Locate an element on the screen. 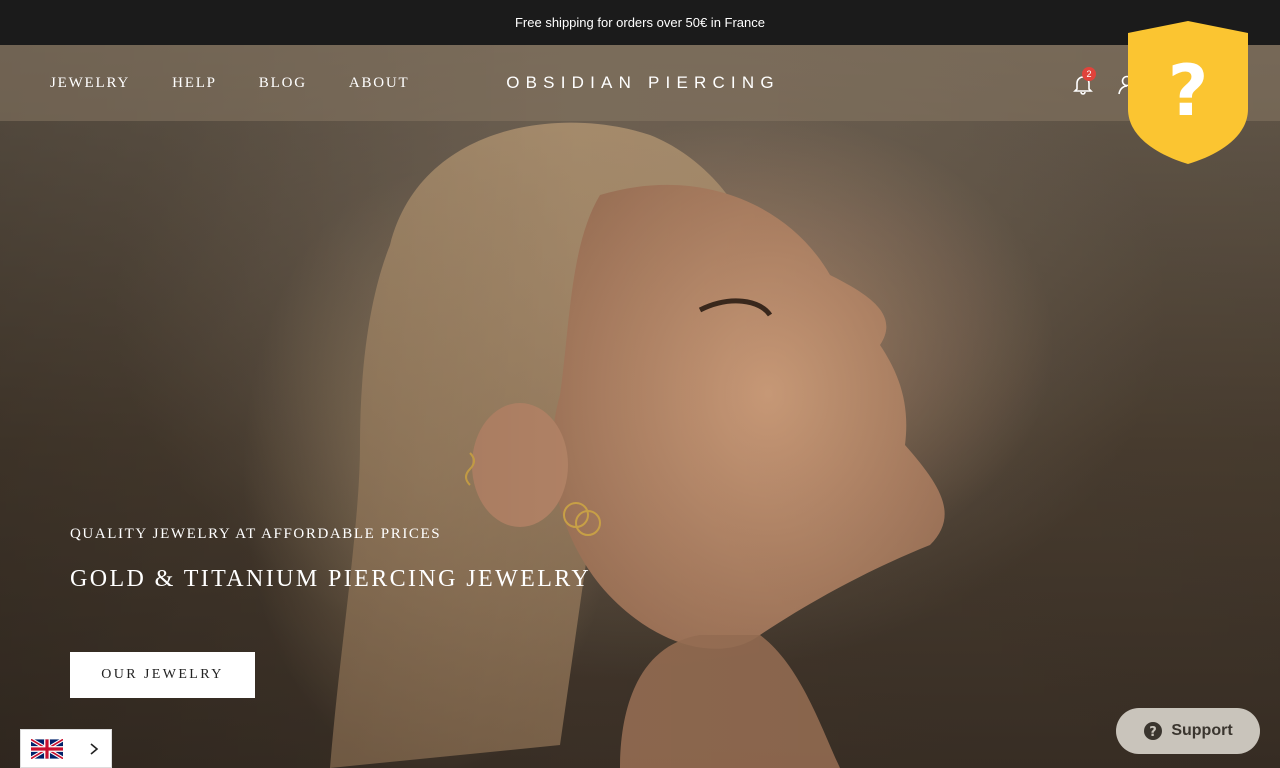 The image size is (1280, 768). nav-item-help: HELP is located at coordinates (194, 83).